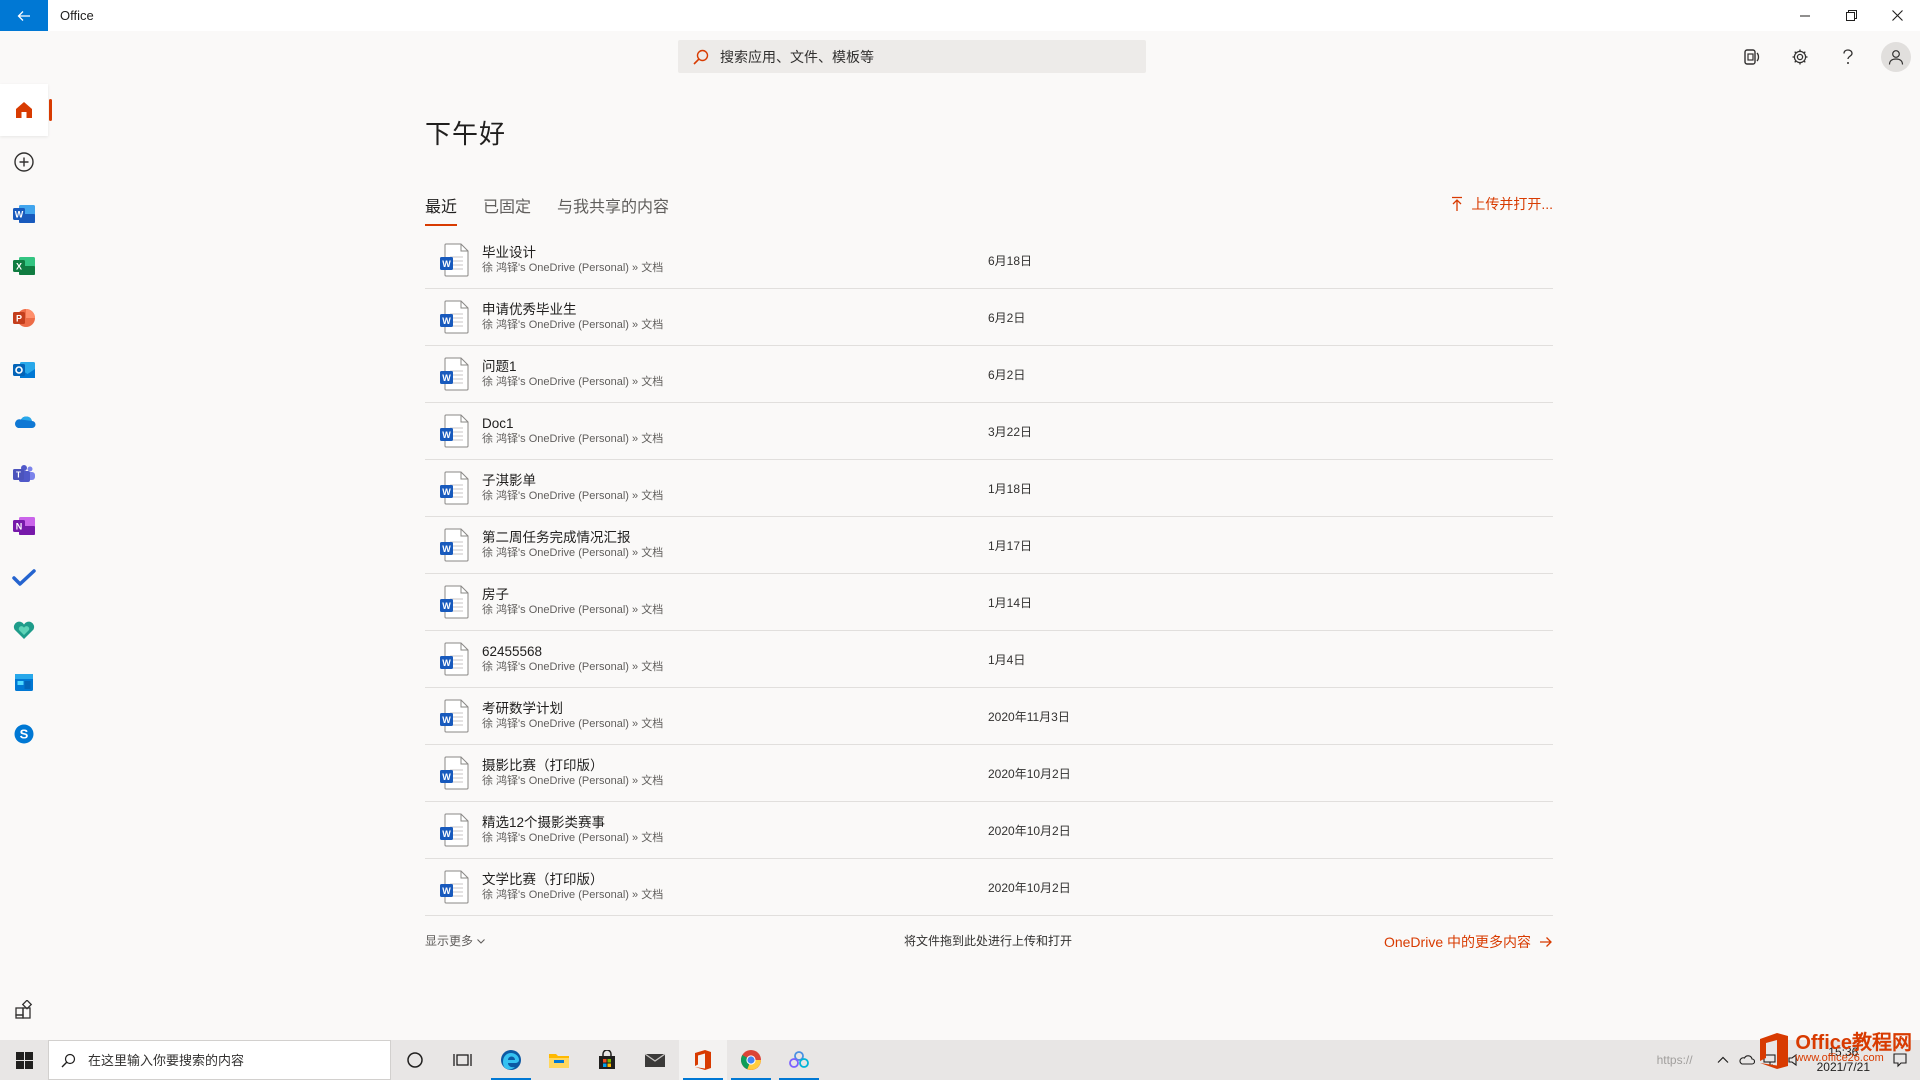 This screenshot has width=1920, height=1080. I want to click on close-icon, so click(1897, 15).